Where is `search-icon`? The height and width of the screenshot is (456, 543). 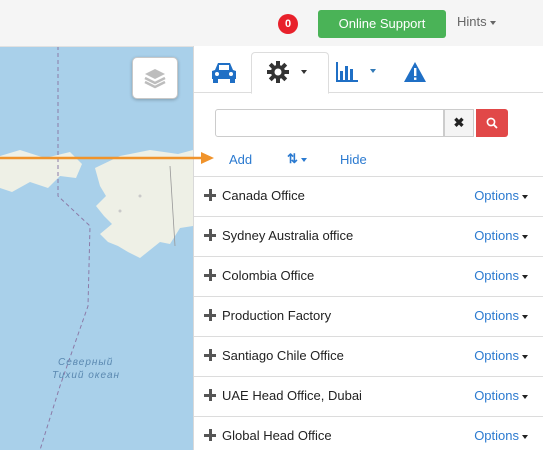 search-icon is located at coordinates (492, 123).